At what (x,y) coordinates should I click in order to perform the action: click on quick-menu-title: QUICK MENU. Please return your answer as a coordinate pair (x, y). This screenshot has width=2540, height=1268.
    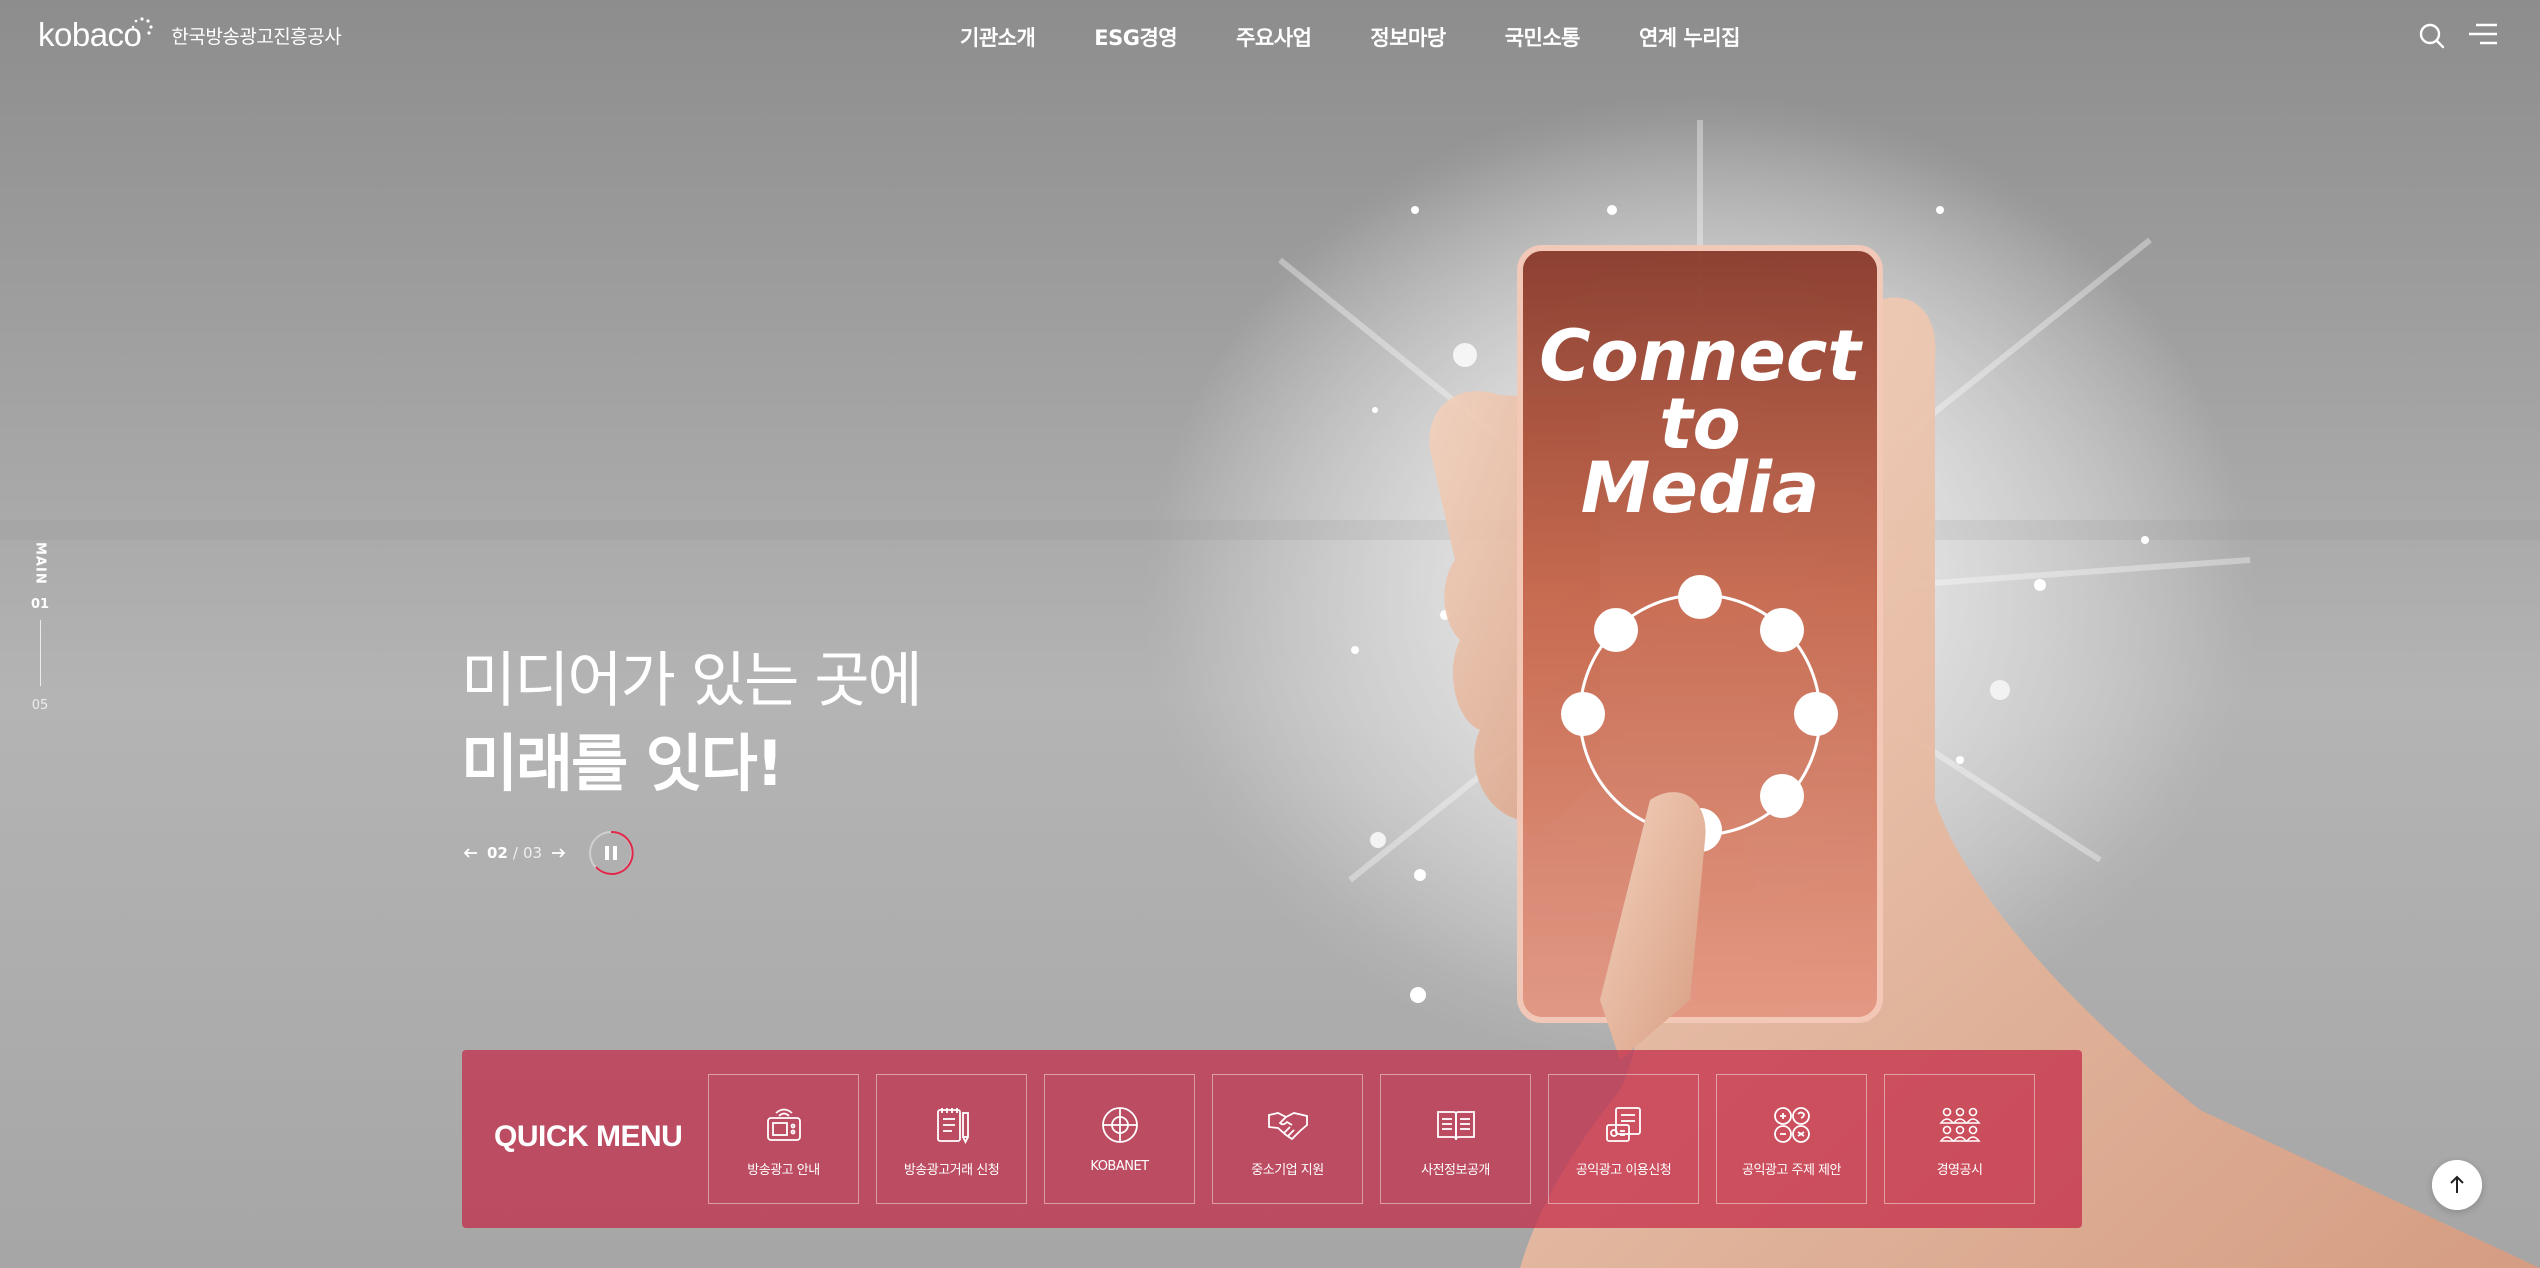
    Looking at the image, I should click on (588, 1136).